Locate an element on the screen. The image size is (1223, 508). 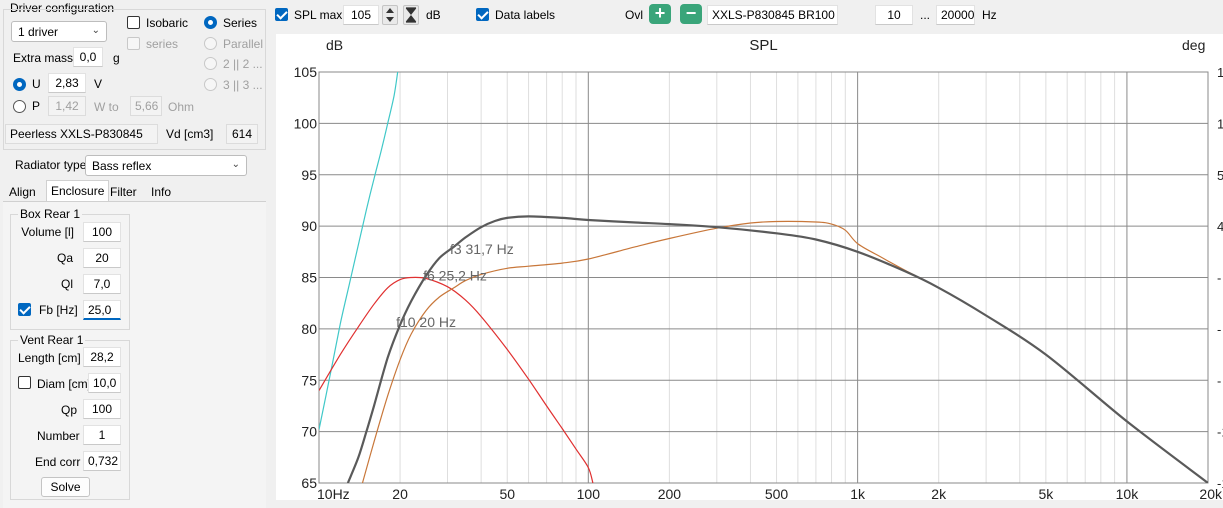
voltage-input: 2,83 is located at coordinates (67, 83).